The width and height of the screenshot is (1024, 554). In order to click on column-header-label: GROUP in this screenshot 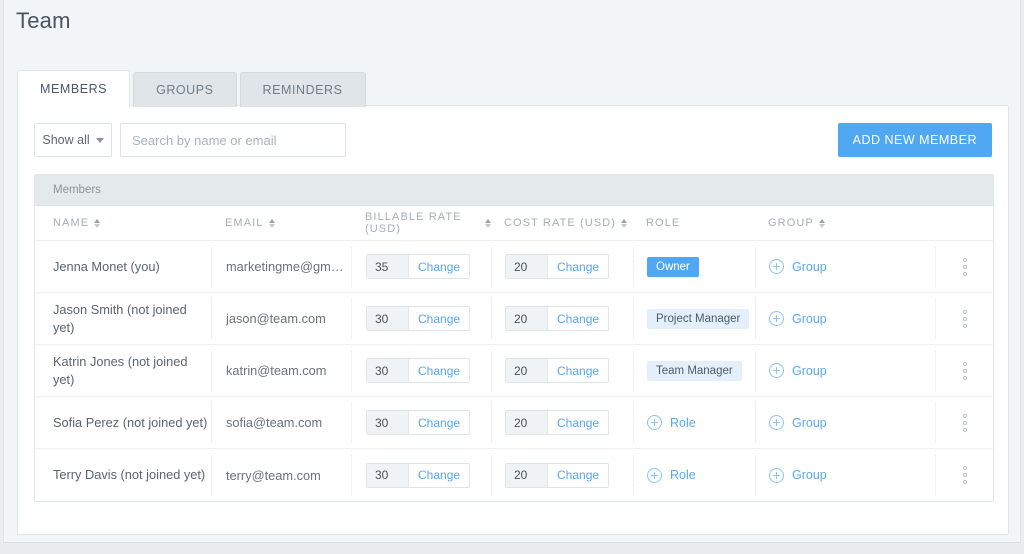, I will do `click(791, 223)`.